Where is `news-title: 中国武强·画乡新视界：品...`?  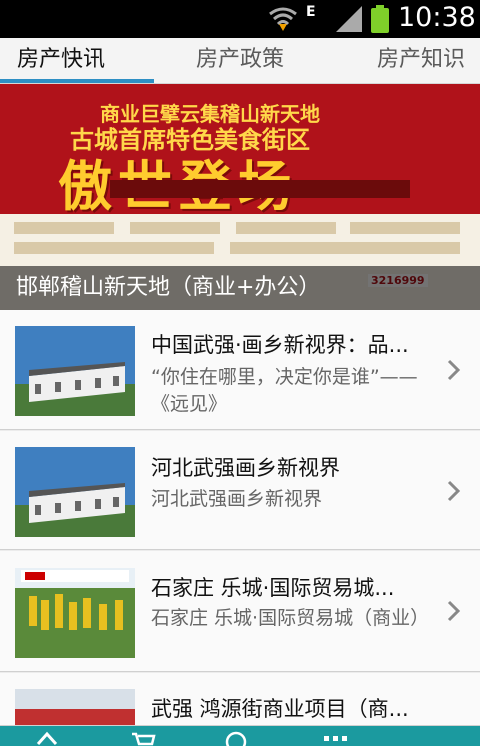
news-title: 中国武强·画乡新视界：品... is located at coordinates (280, 345).